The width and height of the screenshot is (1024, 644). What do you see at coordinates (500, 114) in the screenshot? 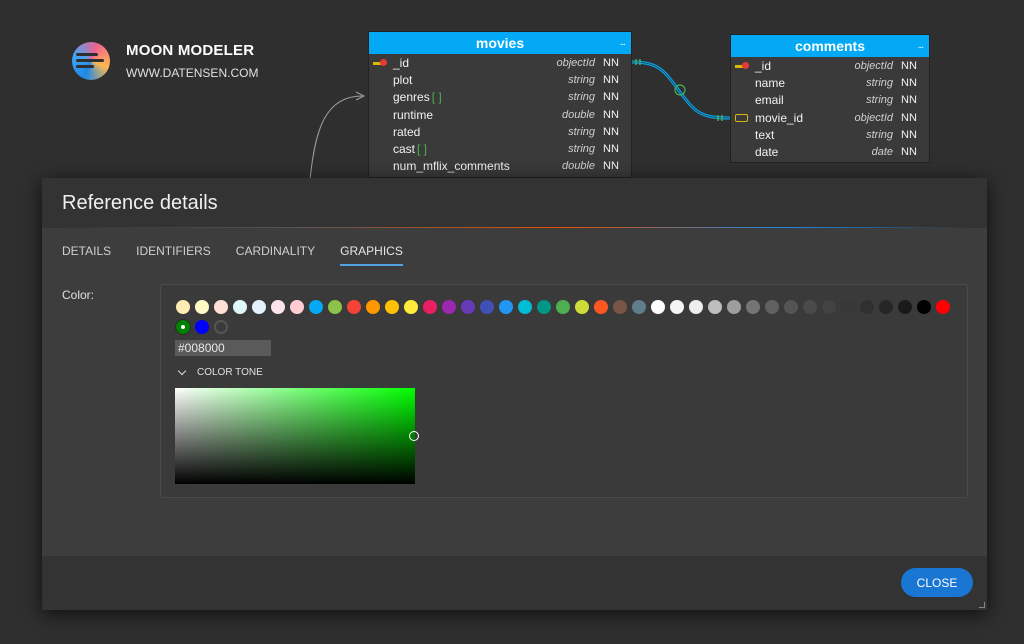
I see `field-row-runtime: runtime double NN` at bounding box center [500, 114].